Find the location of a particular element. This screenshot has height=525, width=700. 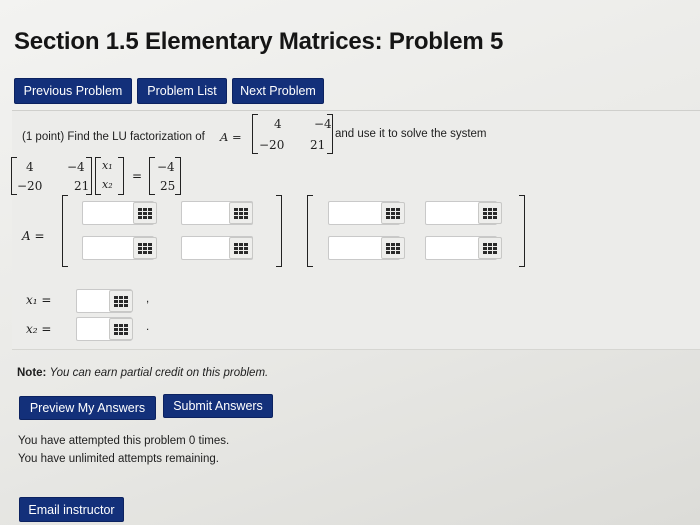

note-label: Note: is located at coordinates (32, 373).